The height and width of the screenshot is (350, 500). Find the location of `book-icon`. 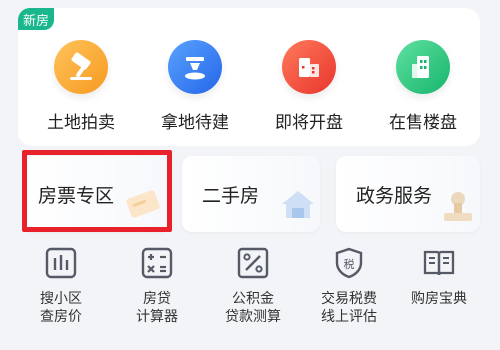

book-icon is located at coordinates (439, 263).